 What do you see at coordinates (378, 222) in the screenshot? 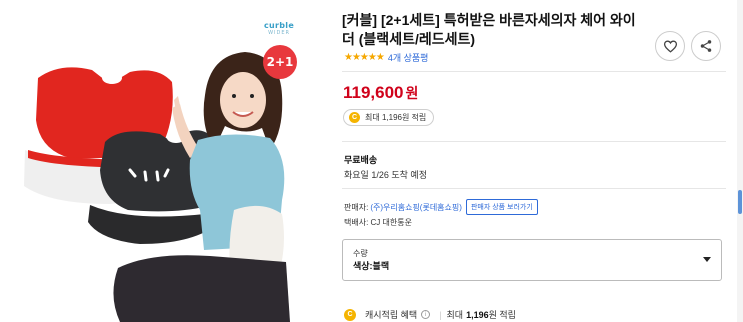
I see `courier-info: 택배사: CJ 대한통운` at bounding box center [378, 222].